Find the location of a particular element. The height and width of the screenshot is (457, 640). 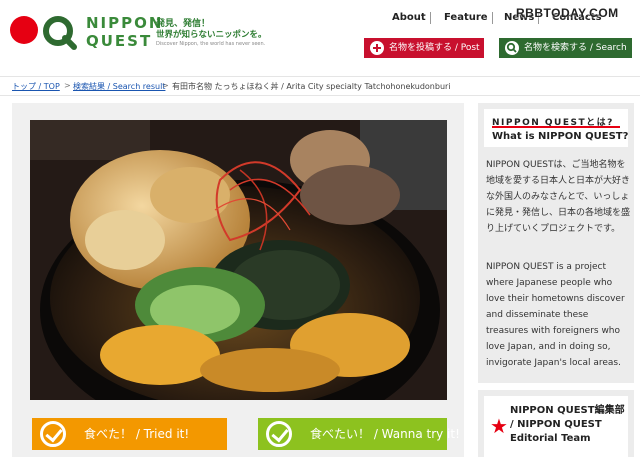

logo-q-icon is located at coordinates (60, 33).